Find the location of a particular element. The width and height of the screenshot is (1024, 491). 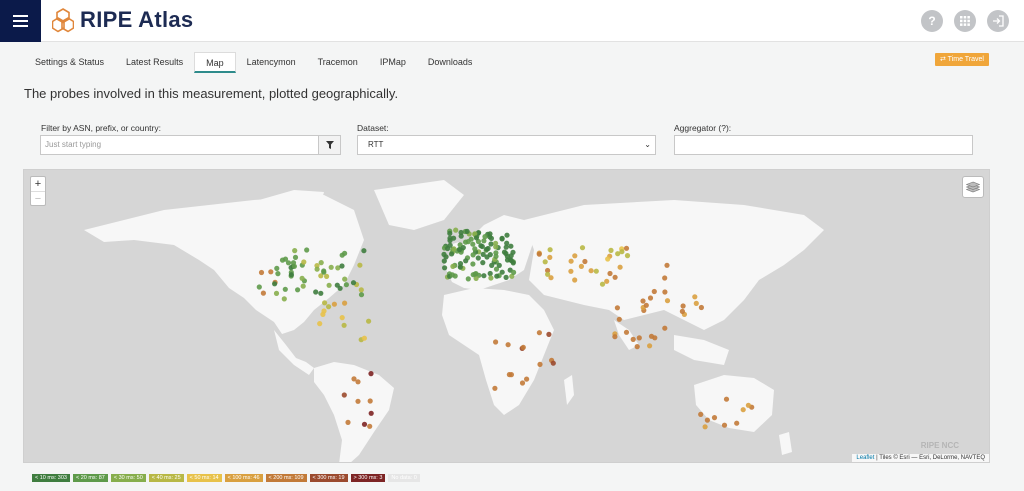

tab-latest-results: Latest Results is located at coordinates (154, 62).